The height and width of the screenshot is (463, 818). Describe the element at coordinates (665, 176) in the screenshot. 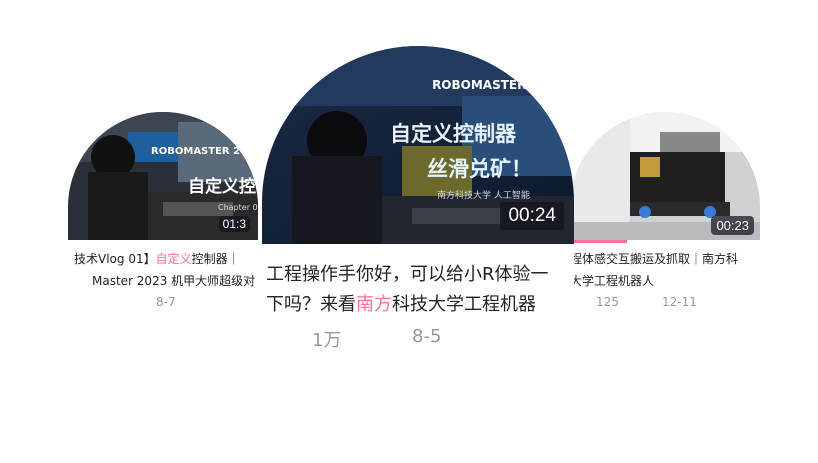

I see `video-thumbnail: 00:23` at that location.